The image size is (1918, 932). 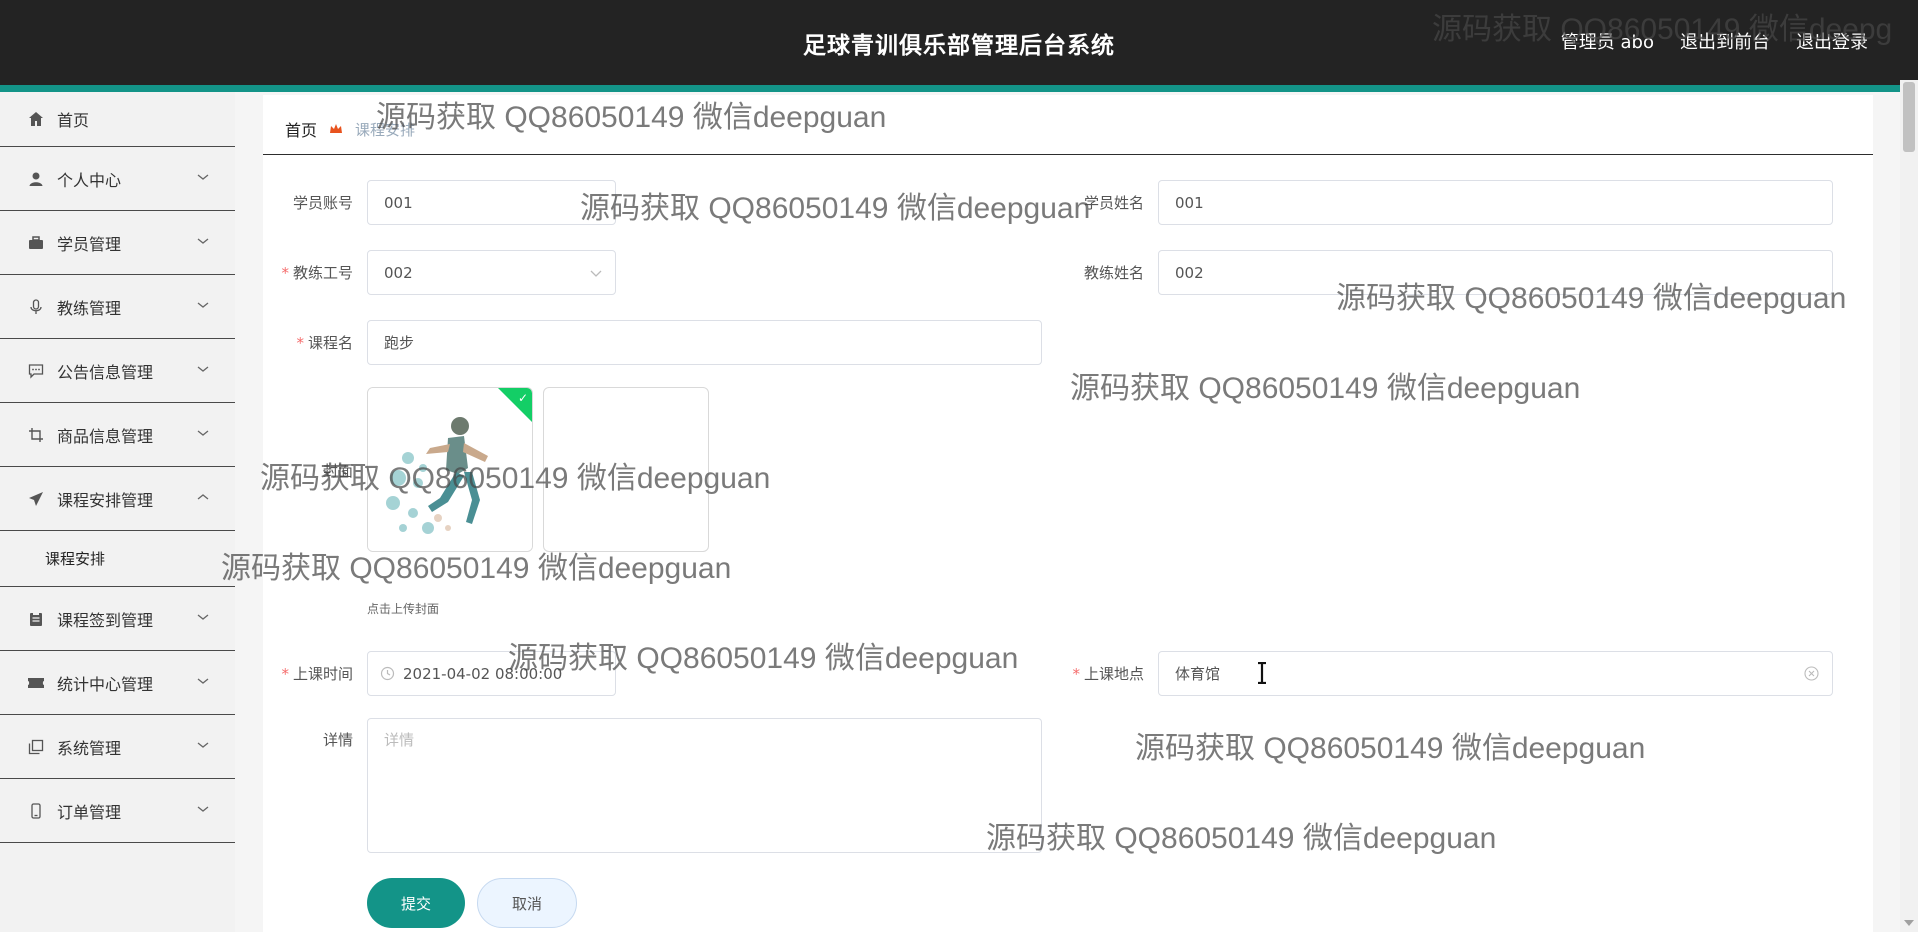 I want to click on sidebar-item-label: 统计中心管理, so click(x=105, y=684).